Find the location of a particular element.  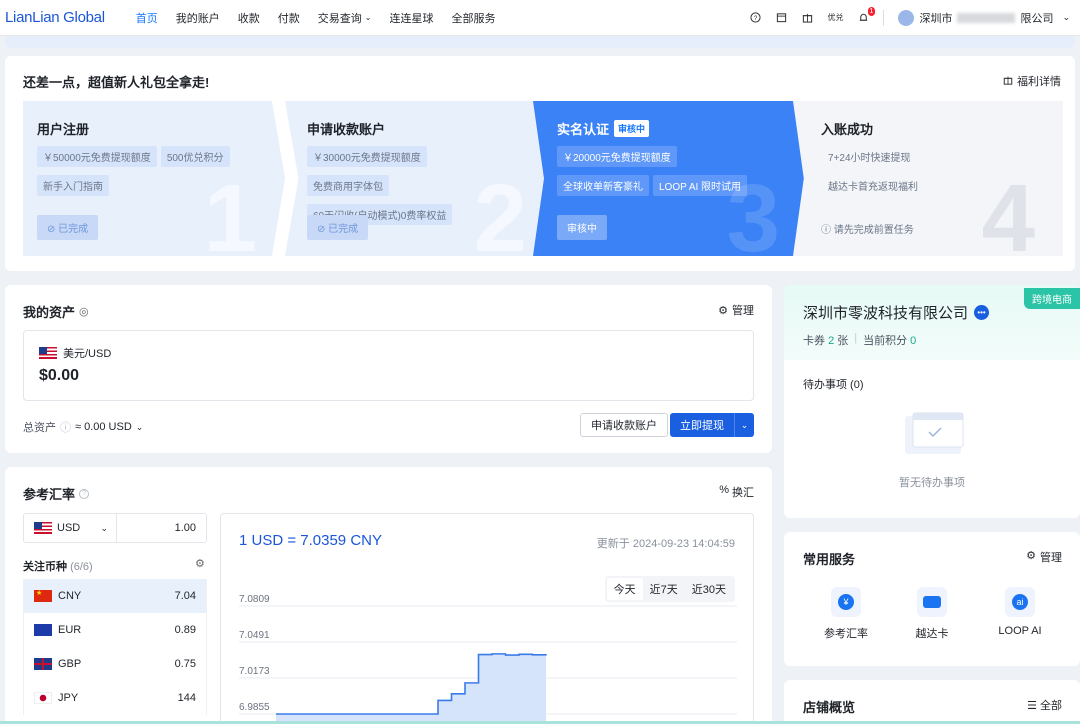

withdraw-label: 立即提现 is located at coordinates (702, 426).